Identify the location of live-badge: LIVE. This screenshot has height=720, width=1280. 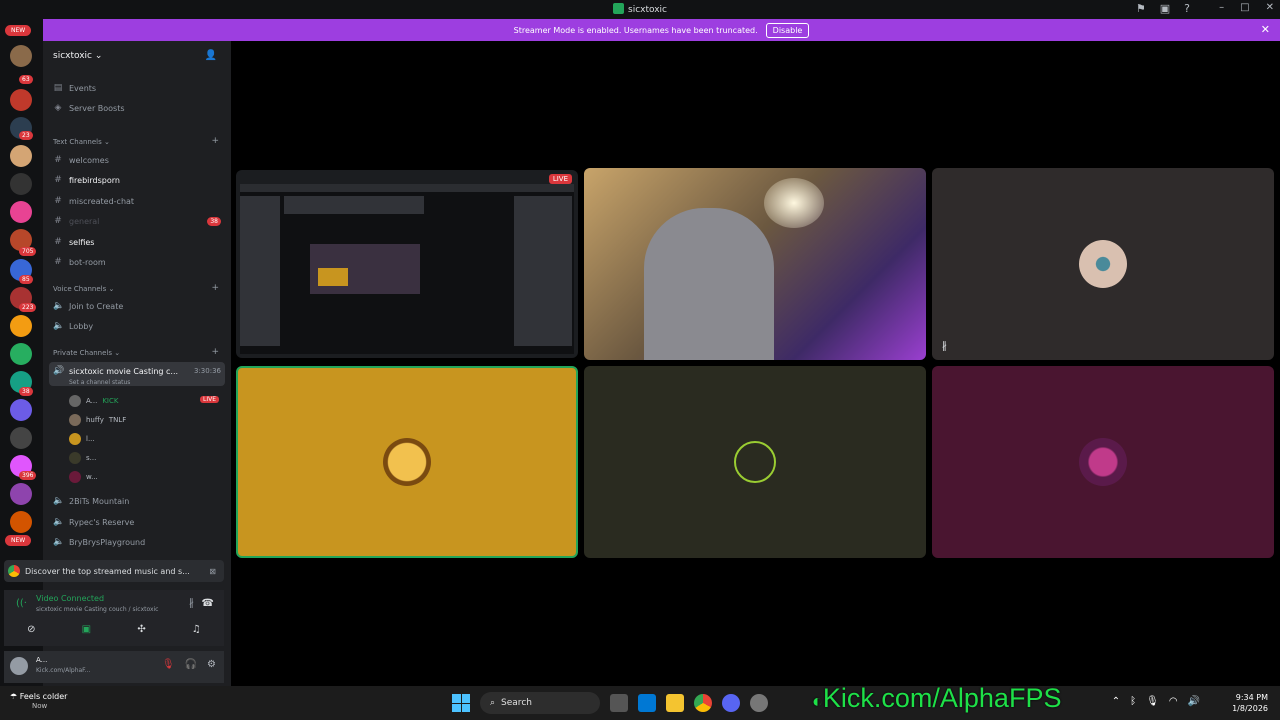
(560, 179).